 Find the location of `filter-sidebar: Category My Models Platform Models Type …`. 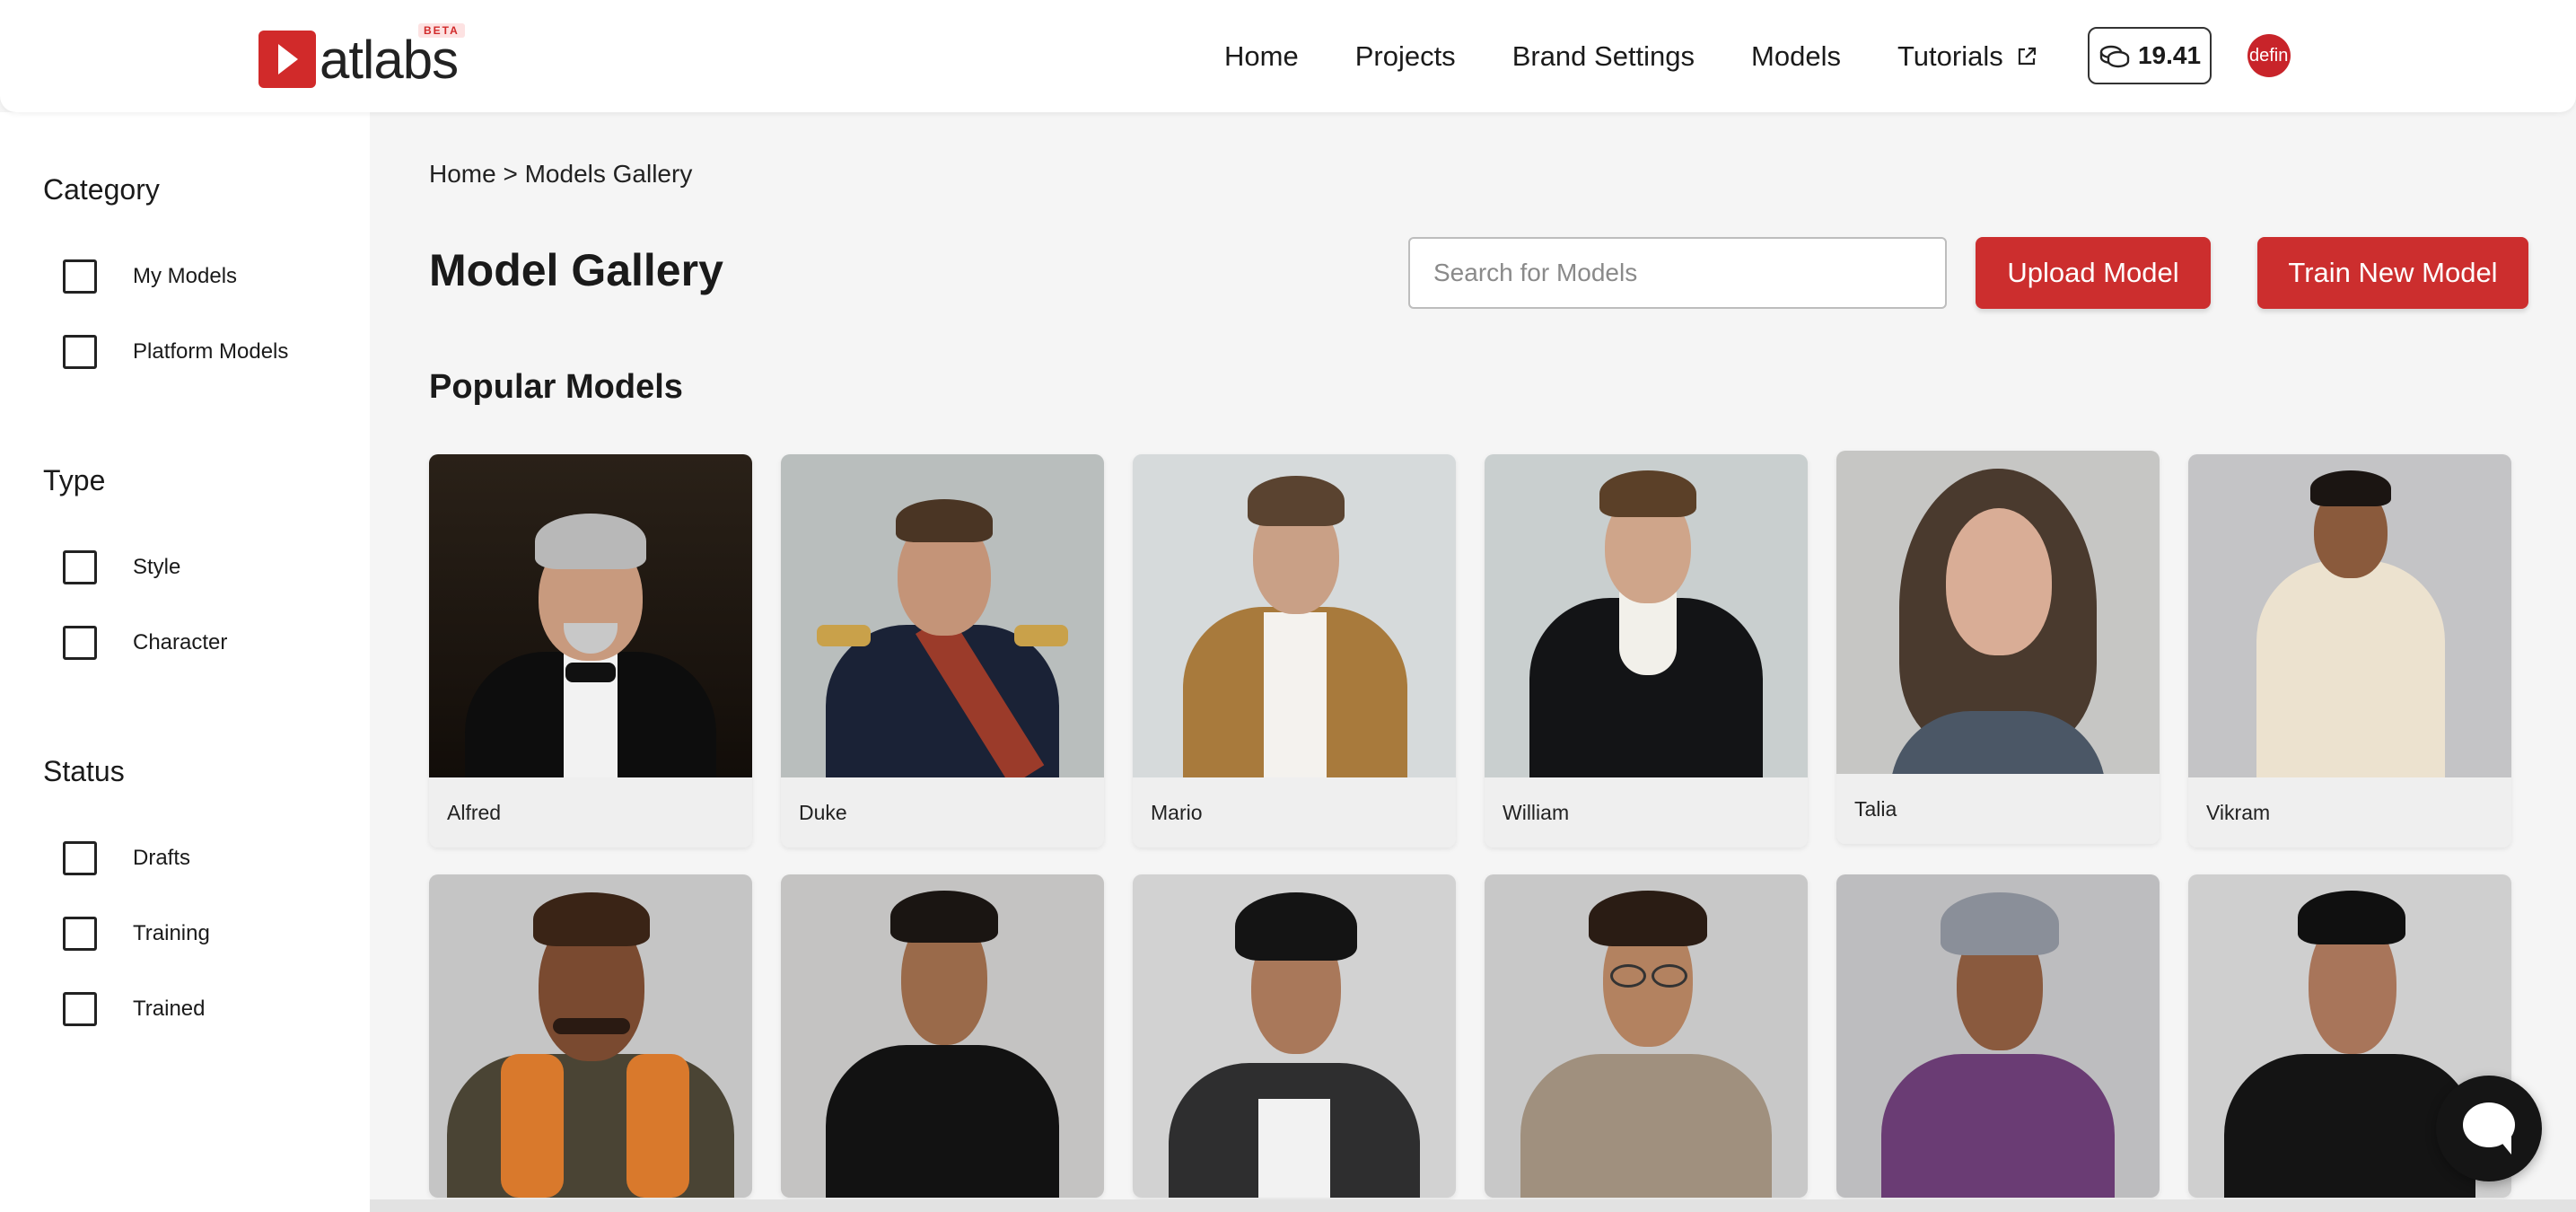

filter-sidebar: Category My Models Platform Models Type … is located at coordinates (185, 662).